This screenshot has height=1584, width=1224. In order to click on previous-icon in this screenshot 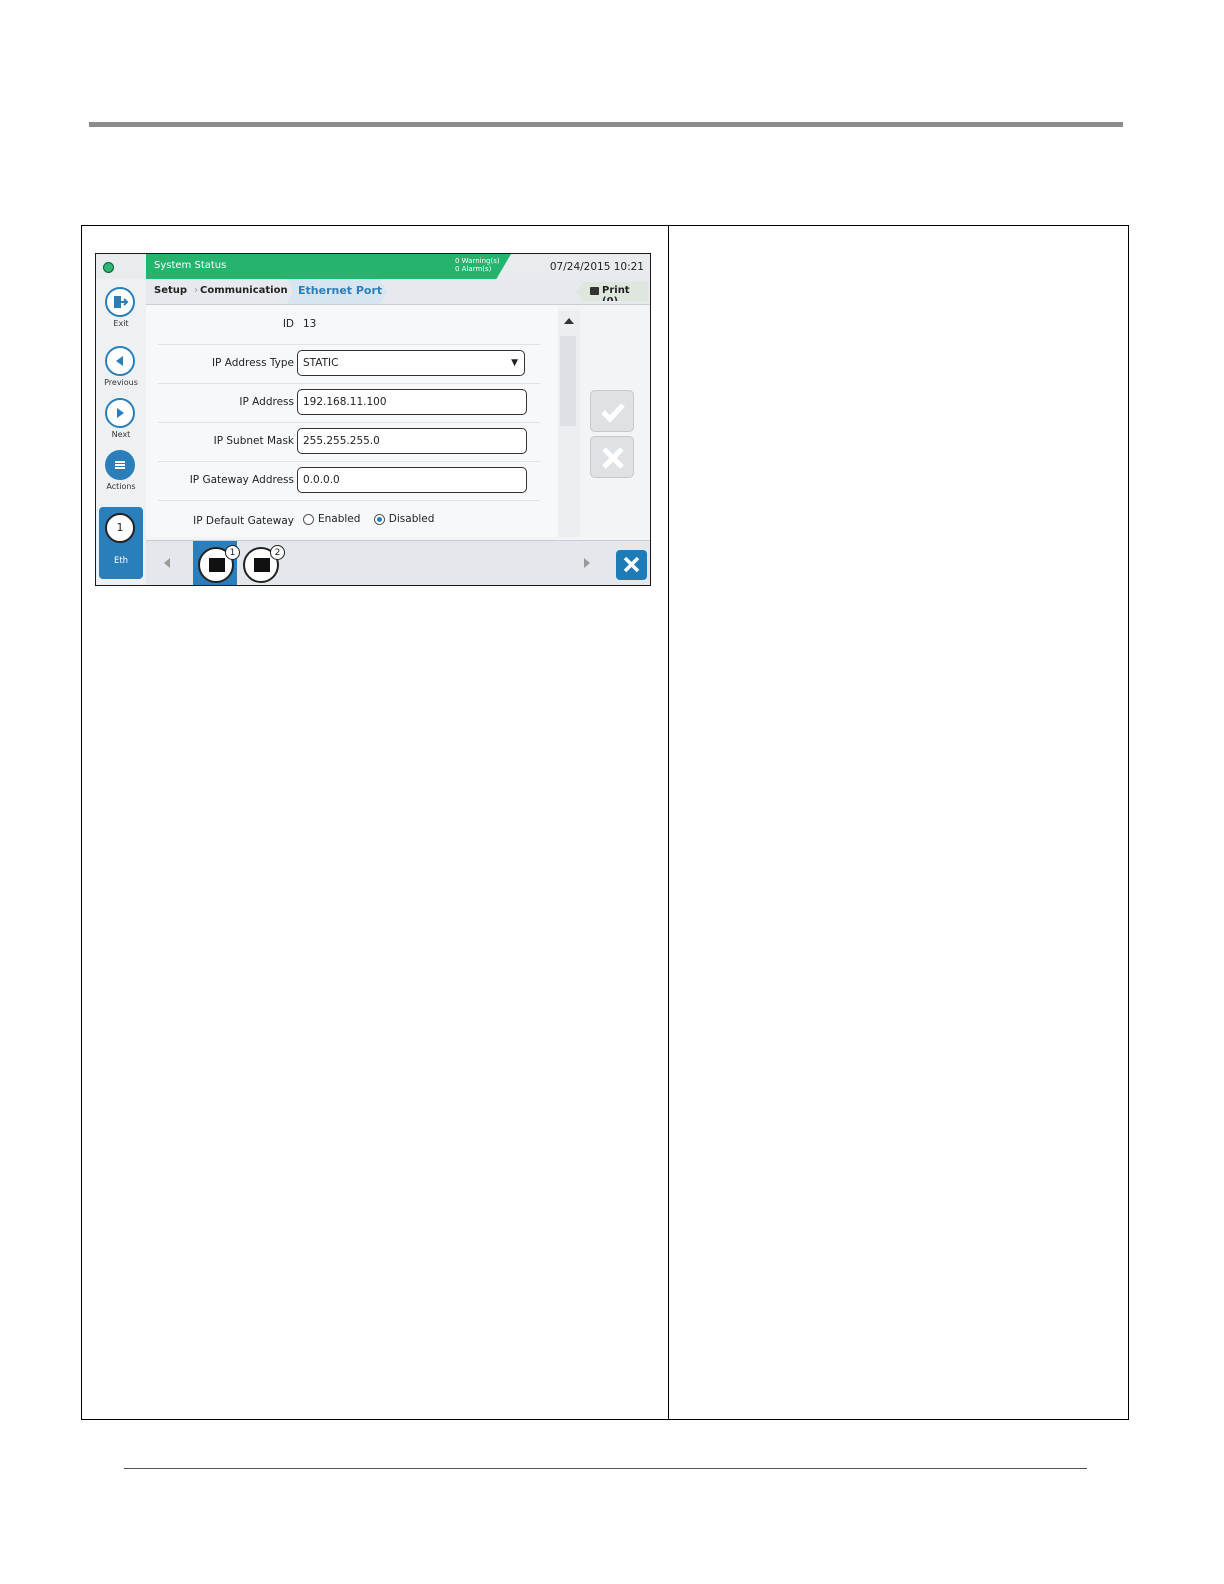, I will do `click(119, 361)`.